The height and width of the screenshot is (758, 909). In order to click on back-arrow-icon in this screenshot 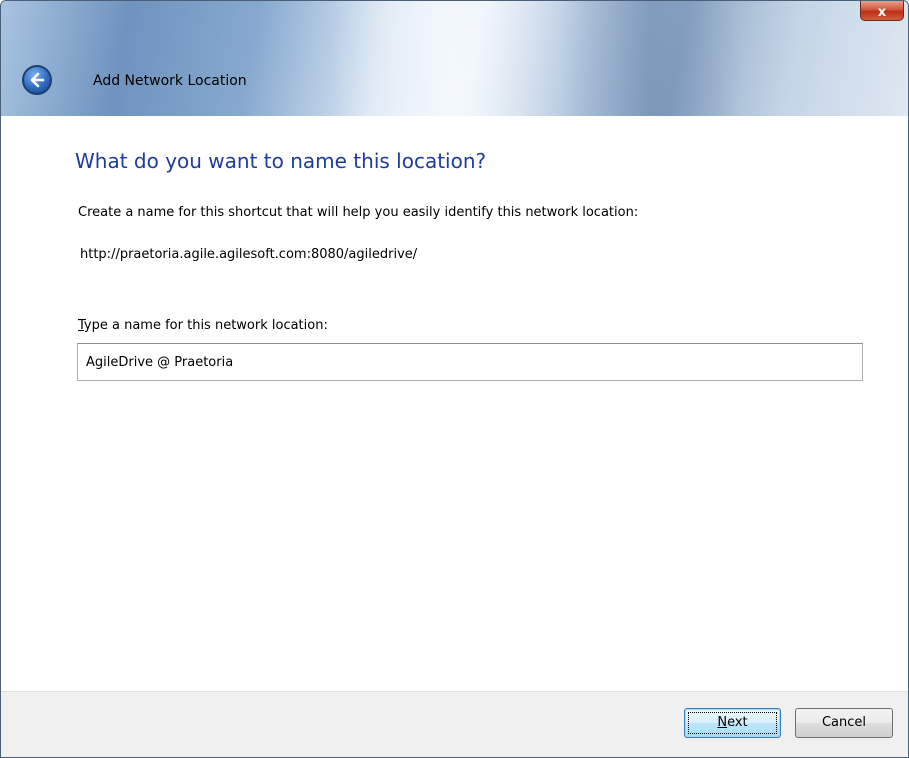, I will do `click(37, 80)`.